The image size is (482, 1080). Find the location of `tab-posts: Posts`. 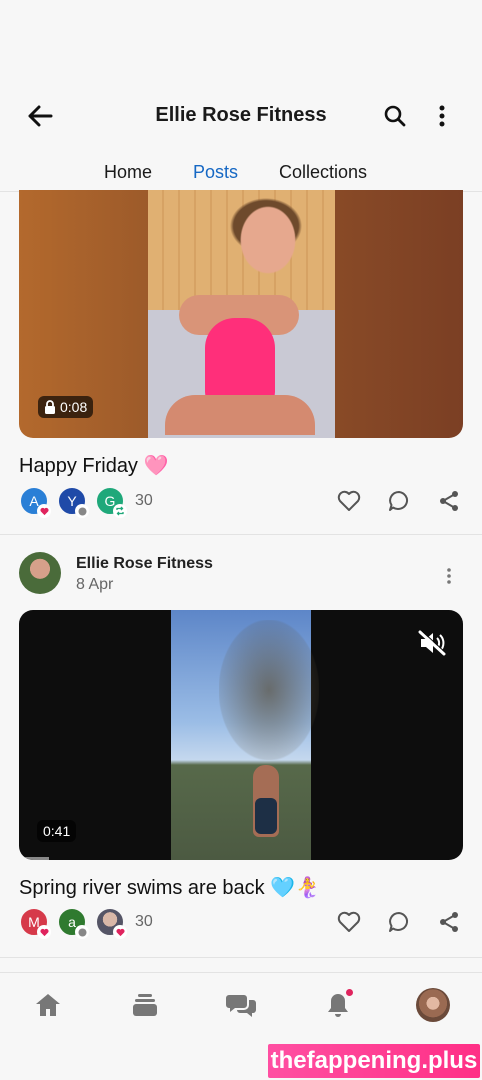

tab-posts: Posts is located at coordinates (216, 177).